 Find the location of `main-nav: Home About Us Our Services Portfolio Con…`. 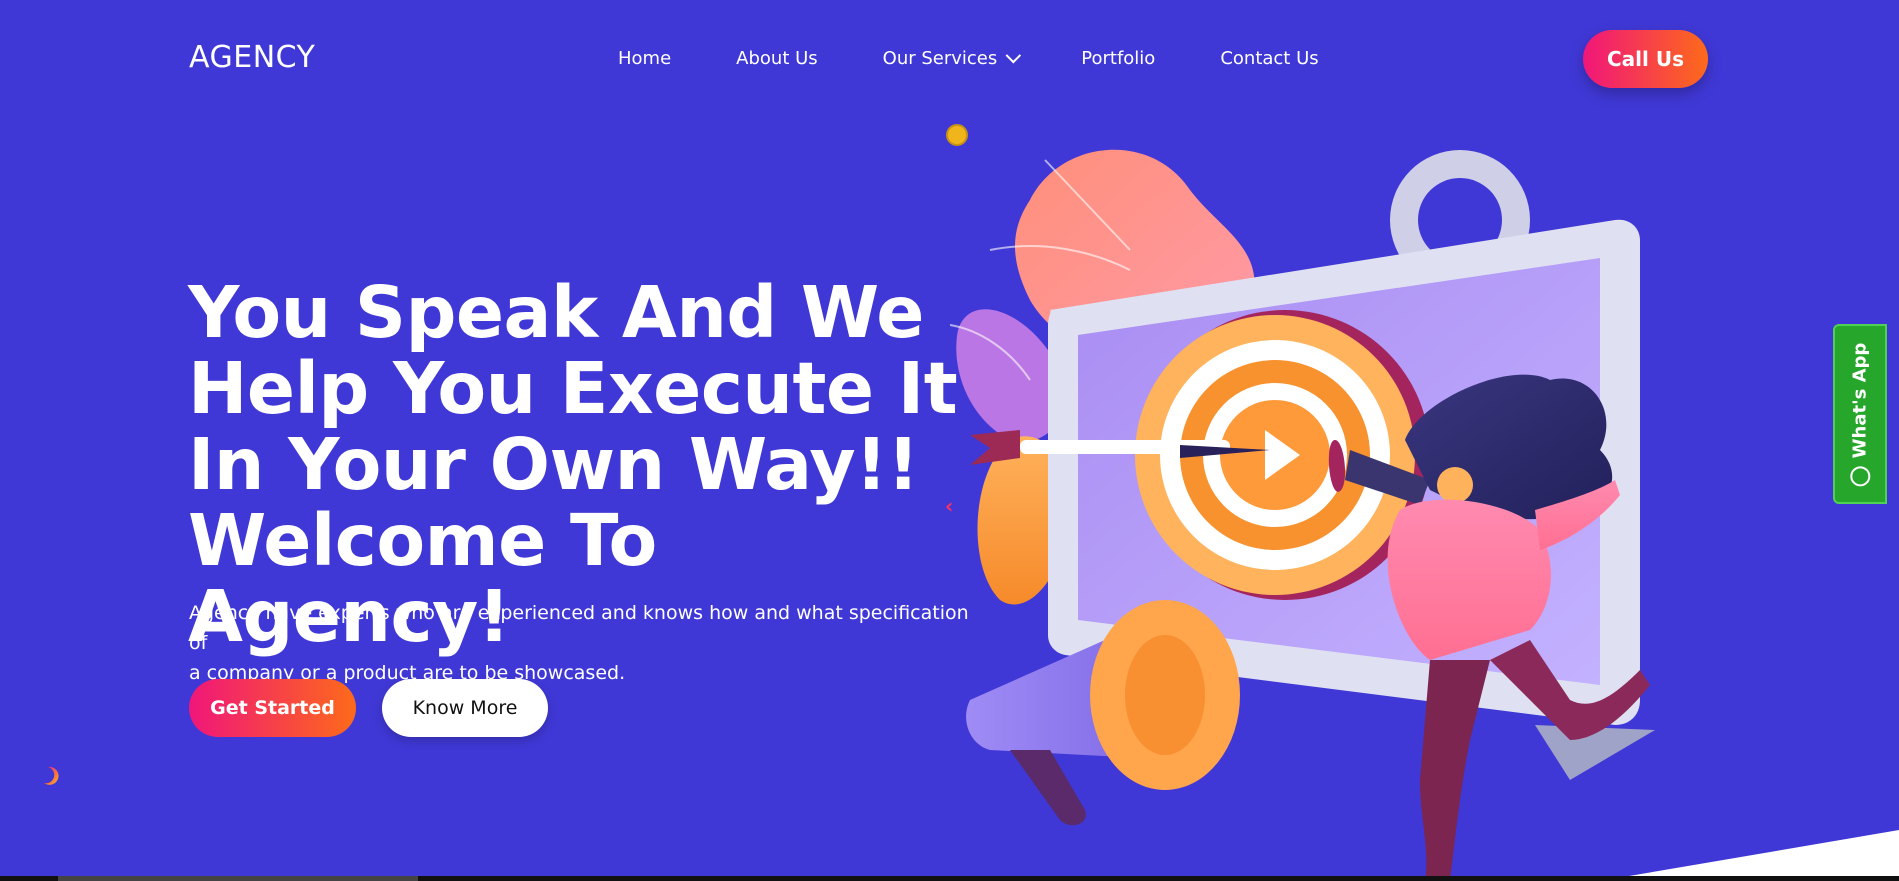

main-nav: Home About Us Our Services Portfolio Con… is located at coordinates (1001, 58).